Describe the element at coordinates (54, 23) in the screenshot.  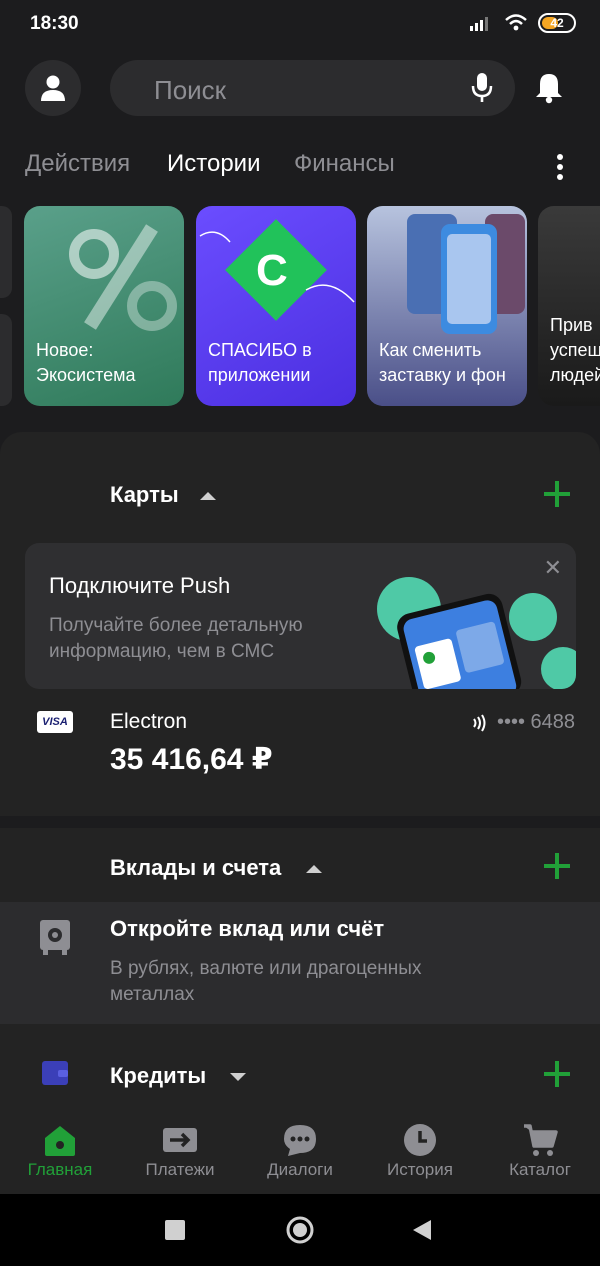
I see `status-time: 18:30` at that location.